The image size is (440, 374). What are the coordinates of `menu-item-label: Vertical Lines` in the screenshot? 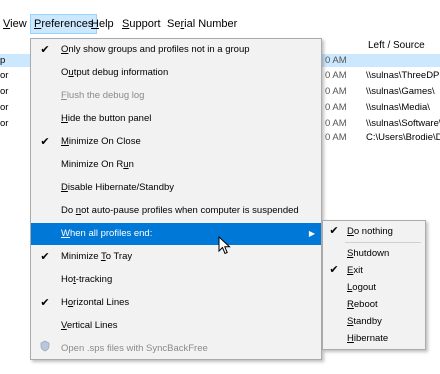 It's located at (89, 325).